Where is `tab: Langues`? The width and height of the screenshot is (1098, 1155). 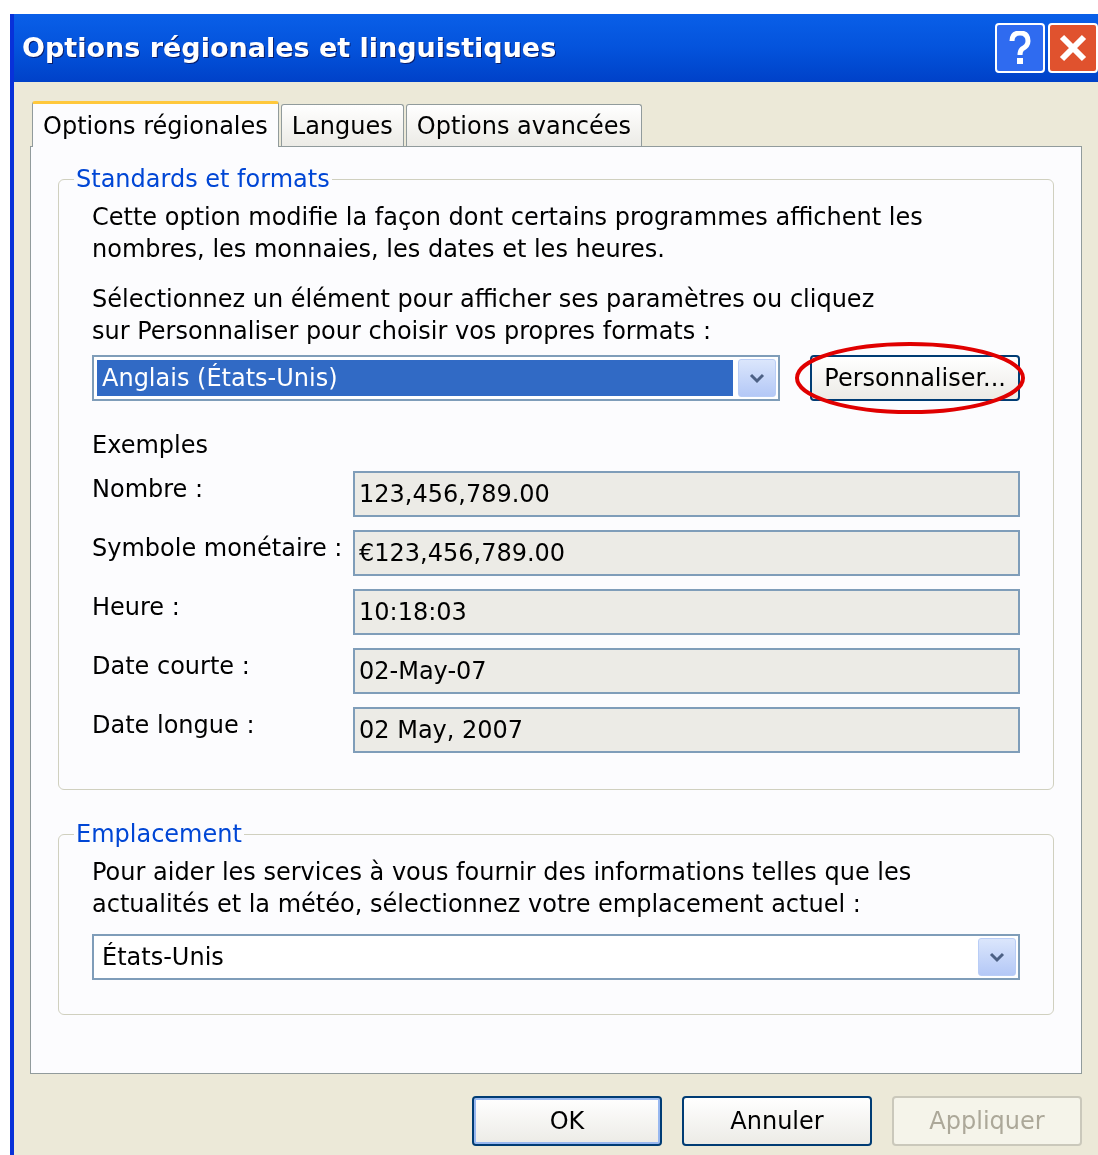 tab: Langues is located at coordinates (342, 125).